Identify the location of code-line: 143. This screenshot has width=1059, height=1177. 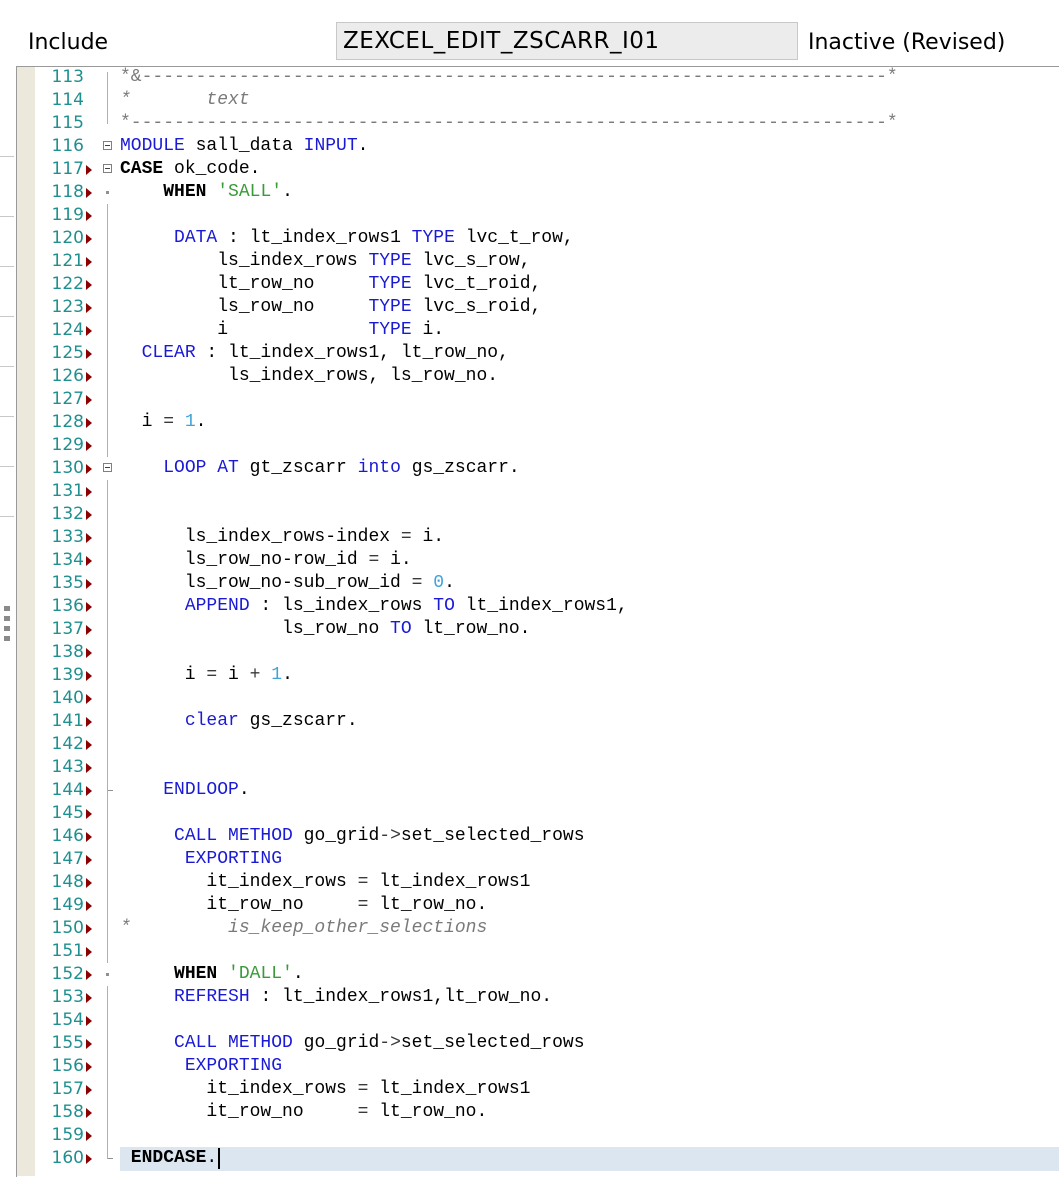
(529, 767).